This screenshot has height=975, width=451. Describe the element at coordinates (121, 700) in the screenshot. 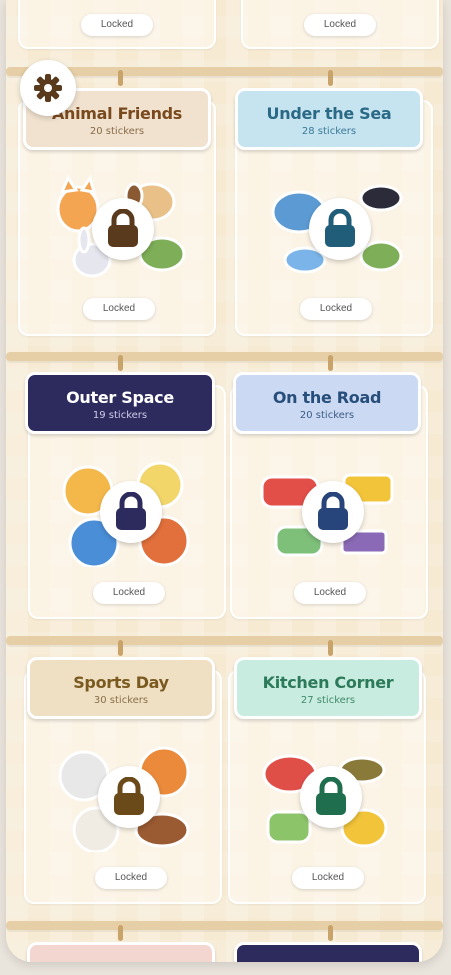

I see `sticker-count: 30 stickers` at that location.